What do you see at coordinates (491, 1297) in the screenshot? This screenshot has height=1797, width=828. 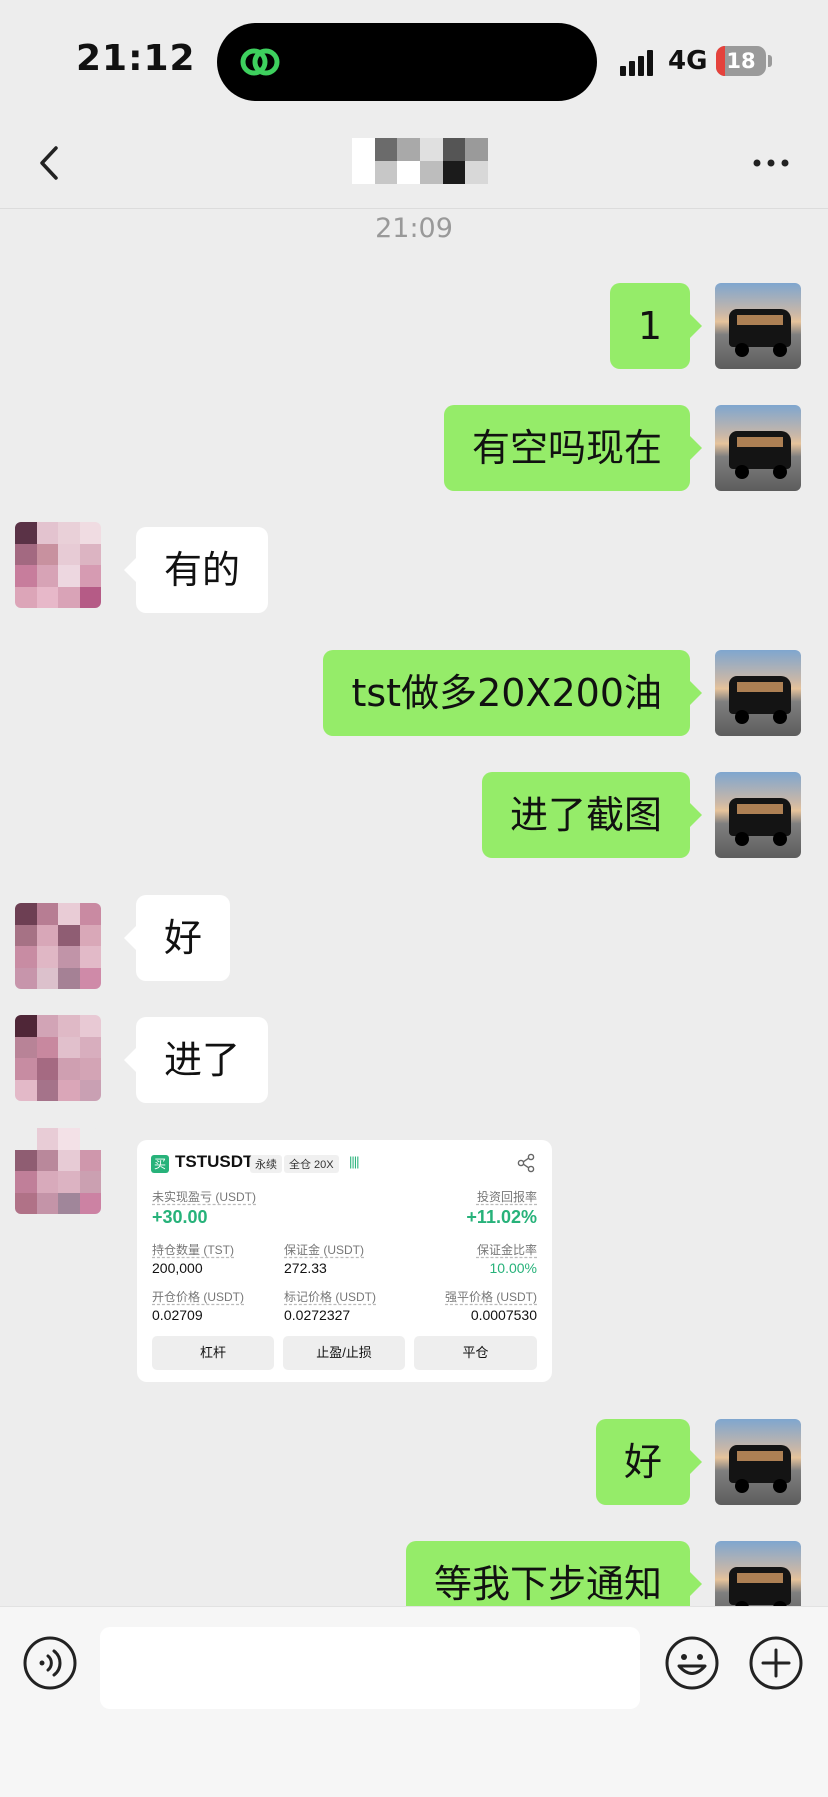 I see `liq-price-label: 强平价格 (USDT)` at bounding box center [491, 1297].